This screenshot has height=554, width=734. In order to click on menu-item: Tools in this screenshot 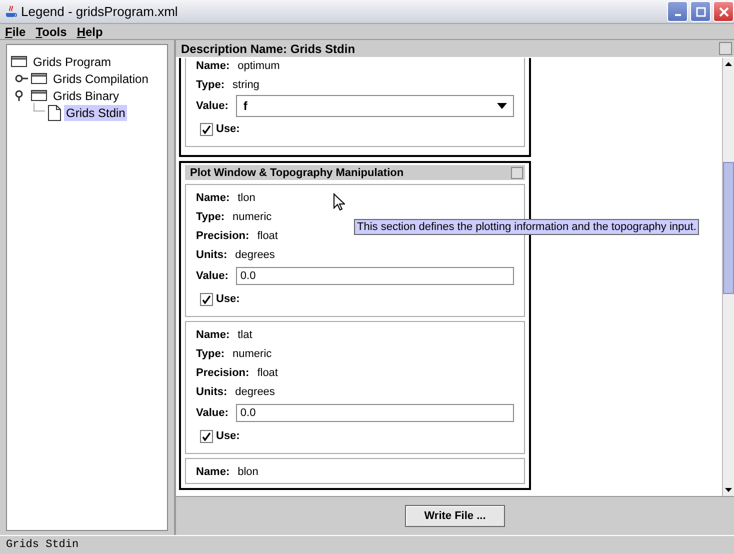, I will do `click(51, 31)`.